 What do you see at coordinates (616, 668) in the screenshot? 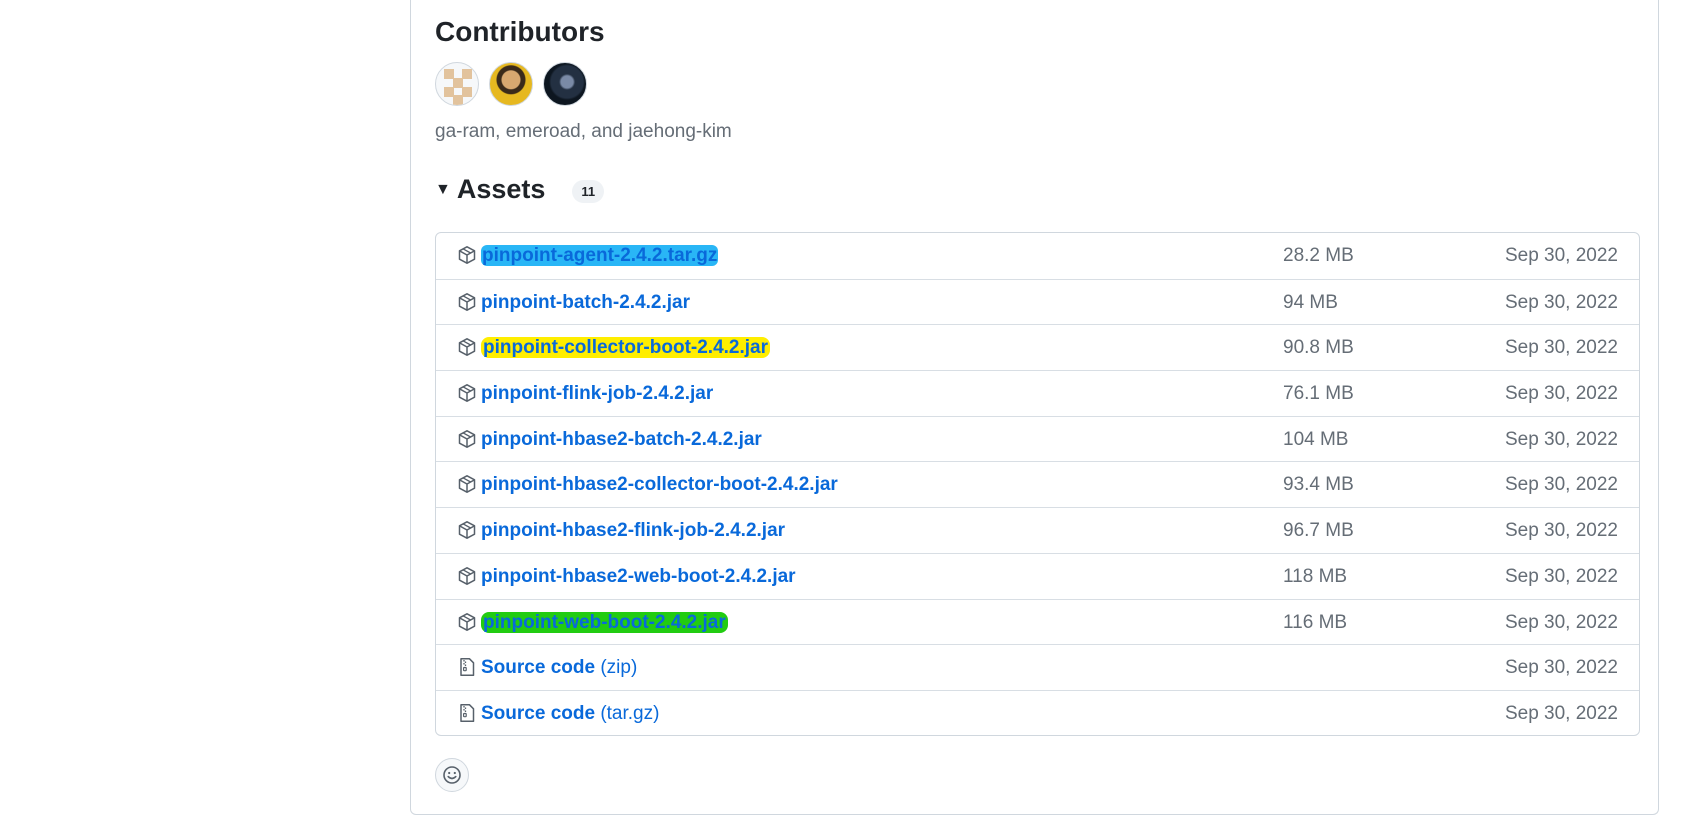
I see `asset-suffix: (zip)` at bounding box center [616, 668].